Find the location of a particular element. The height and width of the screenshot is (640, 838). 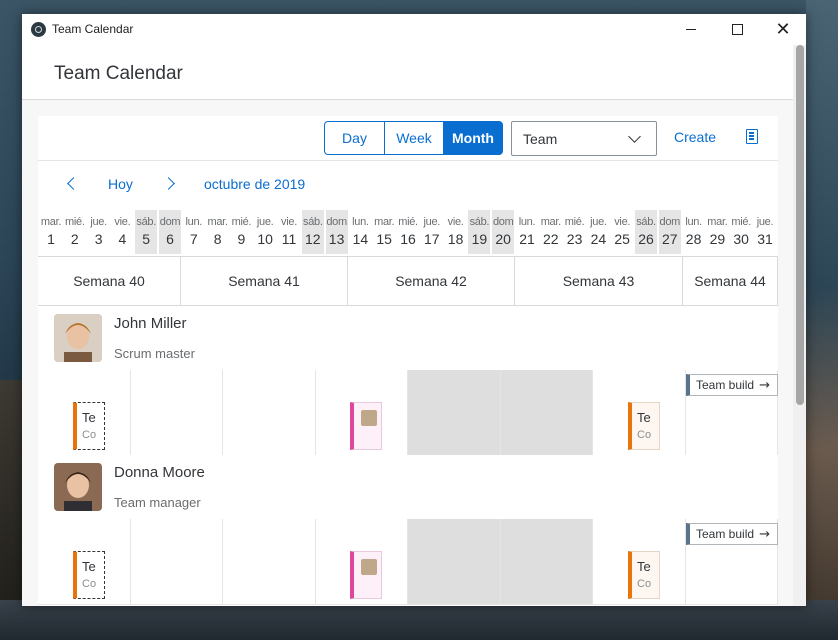

day-number: 30 is located at coordinates (741, 239).